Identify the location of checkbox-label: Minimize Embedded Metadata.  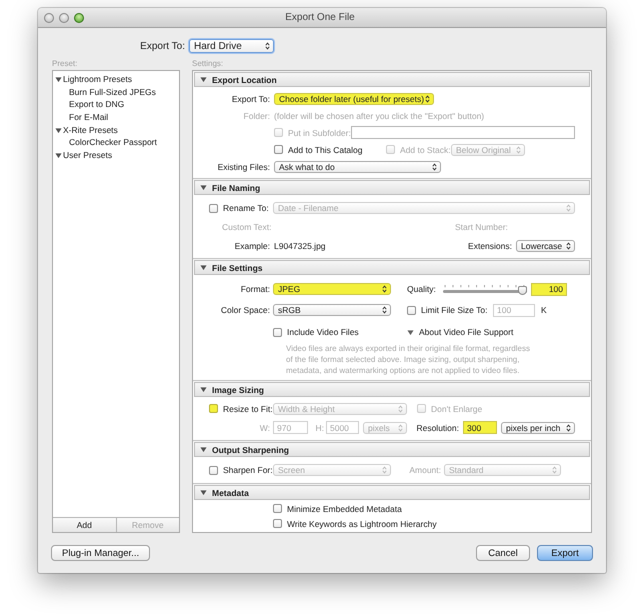
(344, 509).